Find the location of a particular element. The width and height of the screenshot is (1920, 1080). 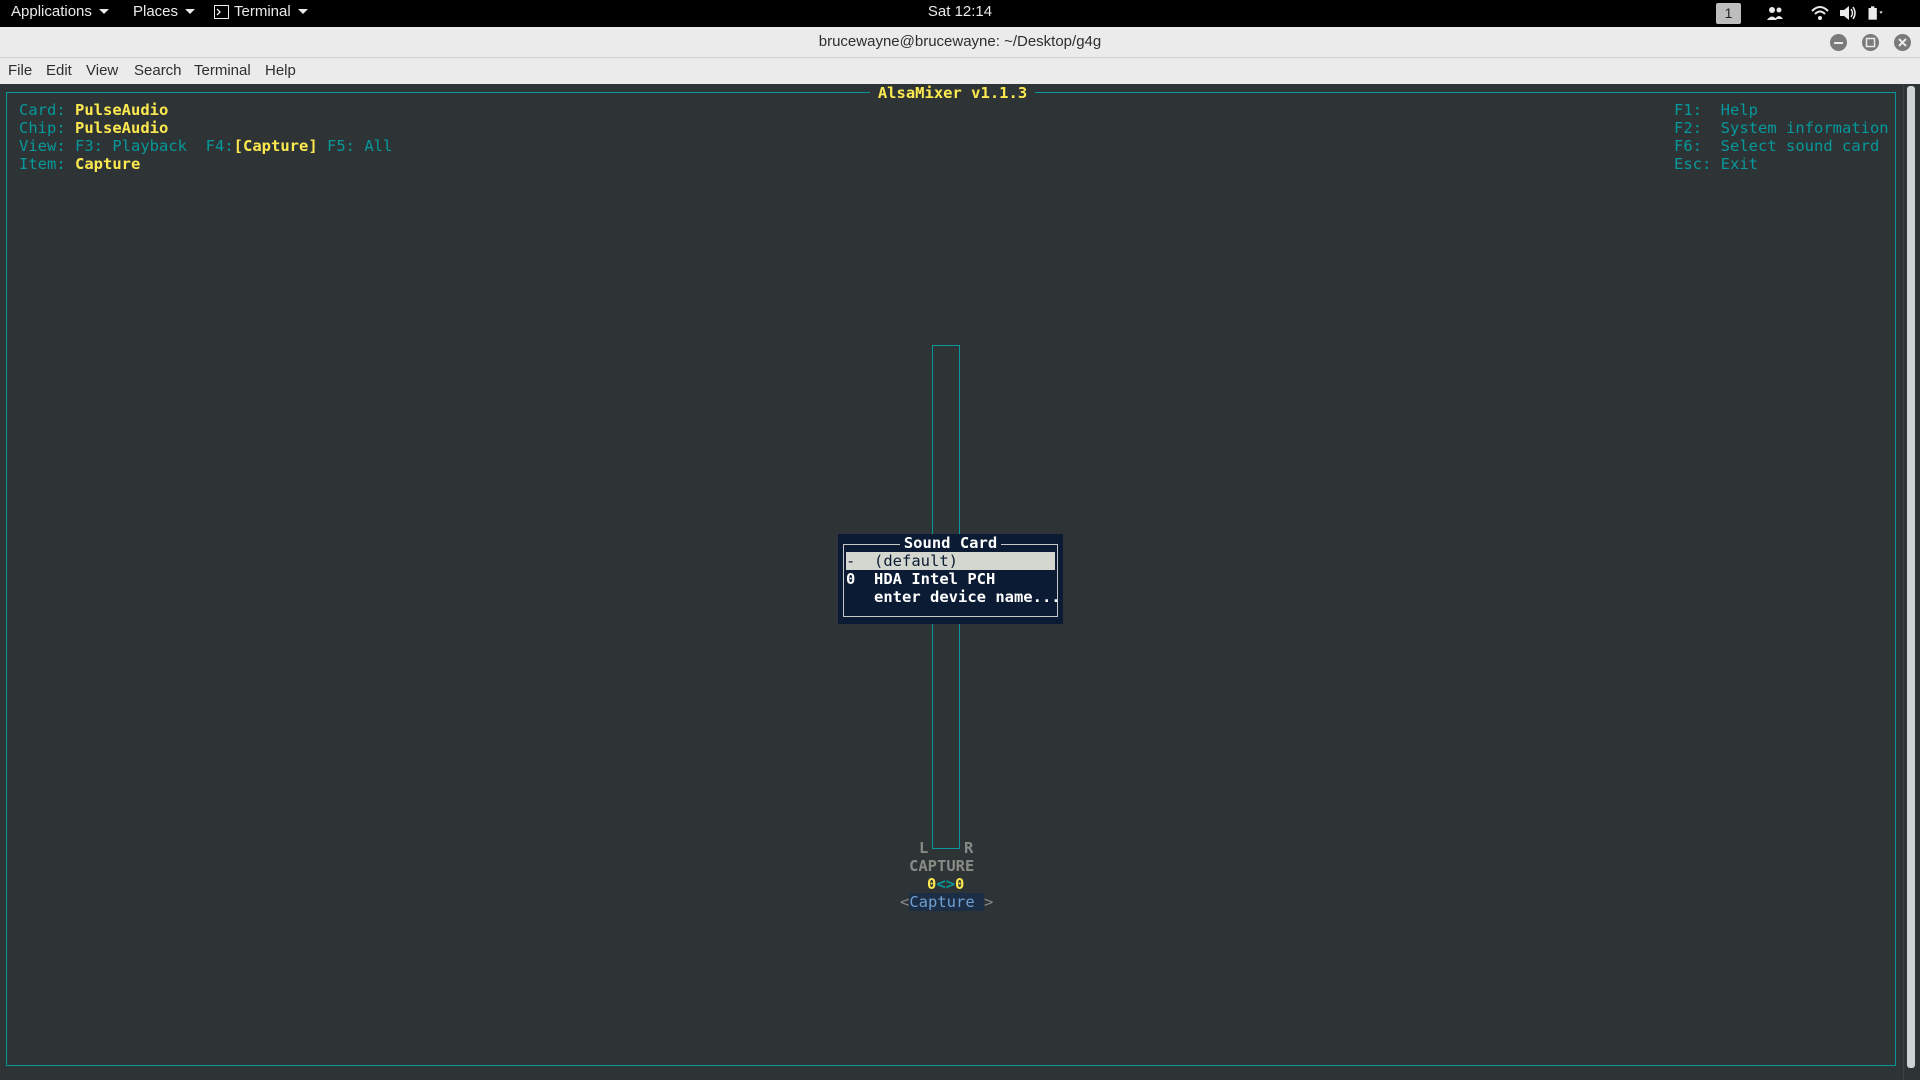

left-volume-value: 0 is located at coordinates (932, 884).